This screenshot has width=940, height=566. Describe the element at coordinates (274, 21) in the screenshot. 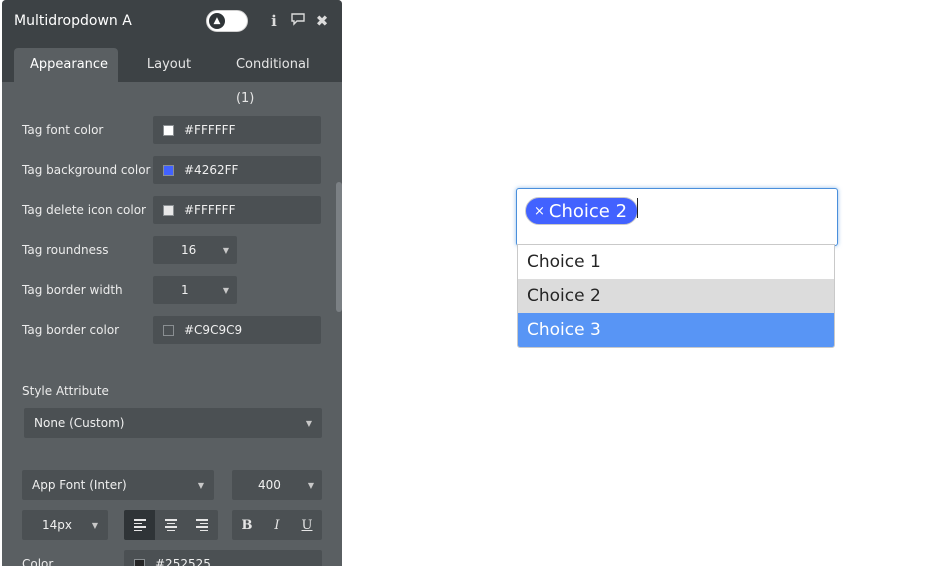

I see `info-icon: ℹ` at that location.